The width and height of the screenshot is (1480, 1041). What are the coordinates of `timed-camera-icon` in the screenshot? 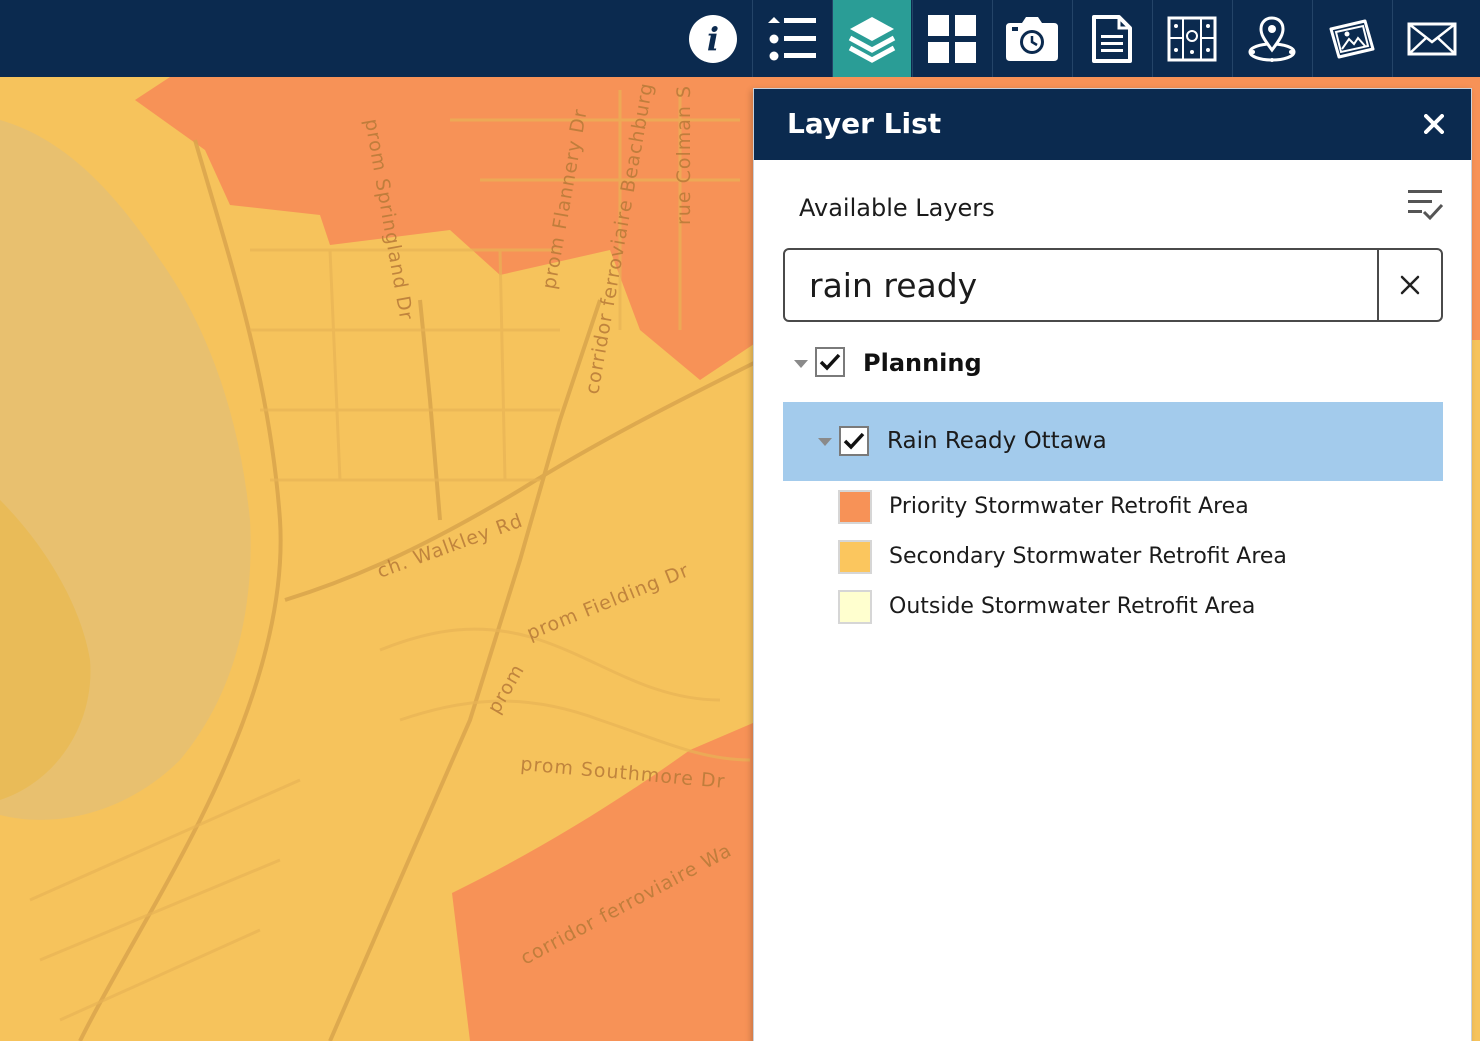 It's located at (1032, 38).